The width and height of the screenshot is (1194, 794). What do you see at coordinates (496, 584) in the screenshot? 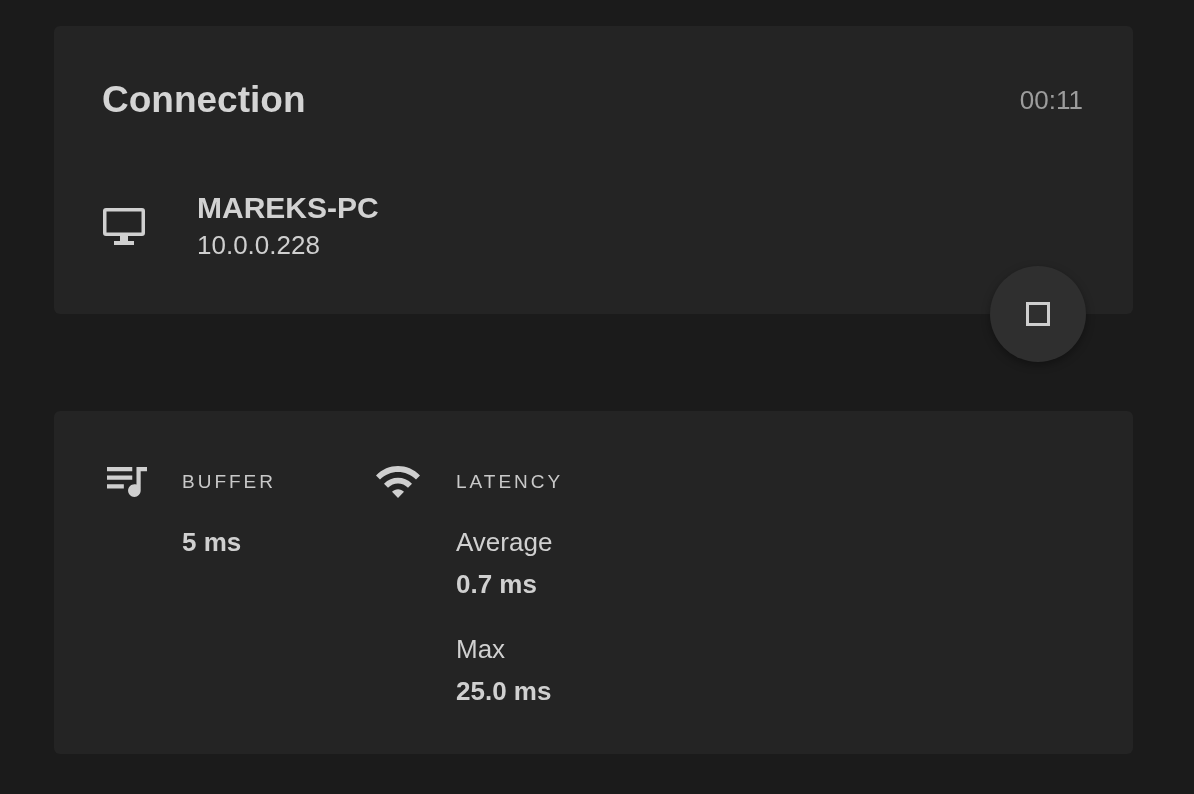
I see `stat-value: 0.7 ms` at bounding box center [496, 584].